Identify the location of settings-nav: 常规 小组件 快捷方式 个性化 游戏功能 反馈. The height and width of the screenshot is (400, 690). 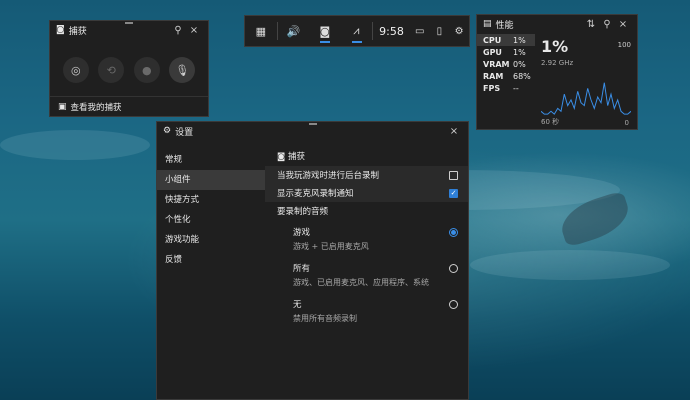
(211, 270).